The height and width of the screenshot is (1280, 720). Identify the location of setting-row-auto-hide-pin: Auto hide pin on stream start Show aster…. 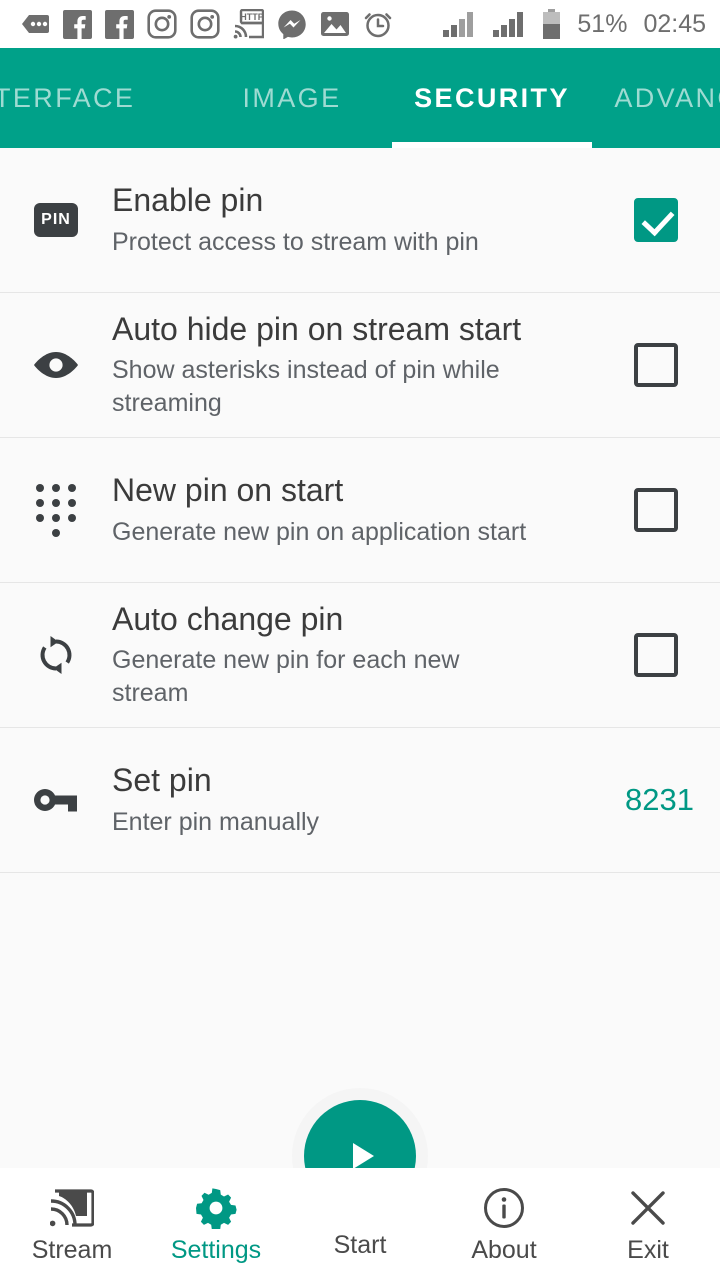
(360, 365).